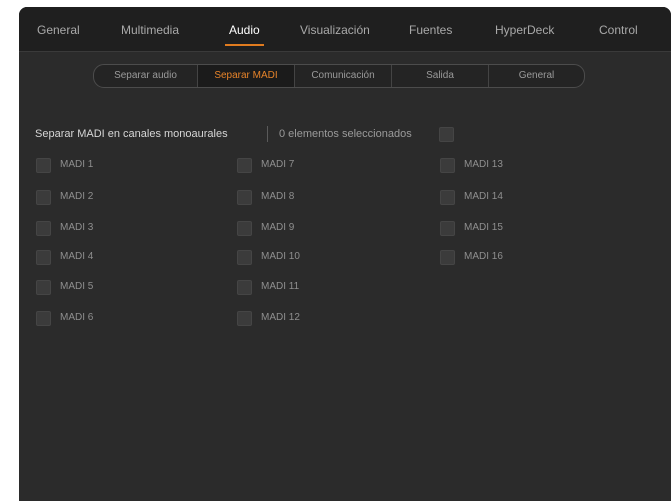 The height and width of the screenshot is (501, 671). What do you see at coordinates (77, 286) in the screenshot?
I see `checkbox-label: MADI 5` at bounding box center [77, 286].